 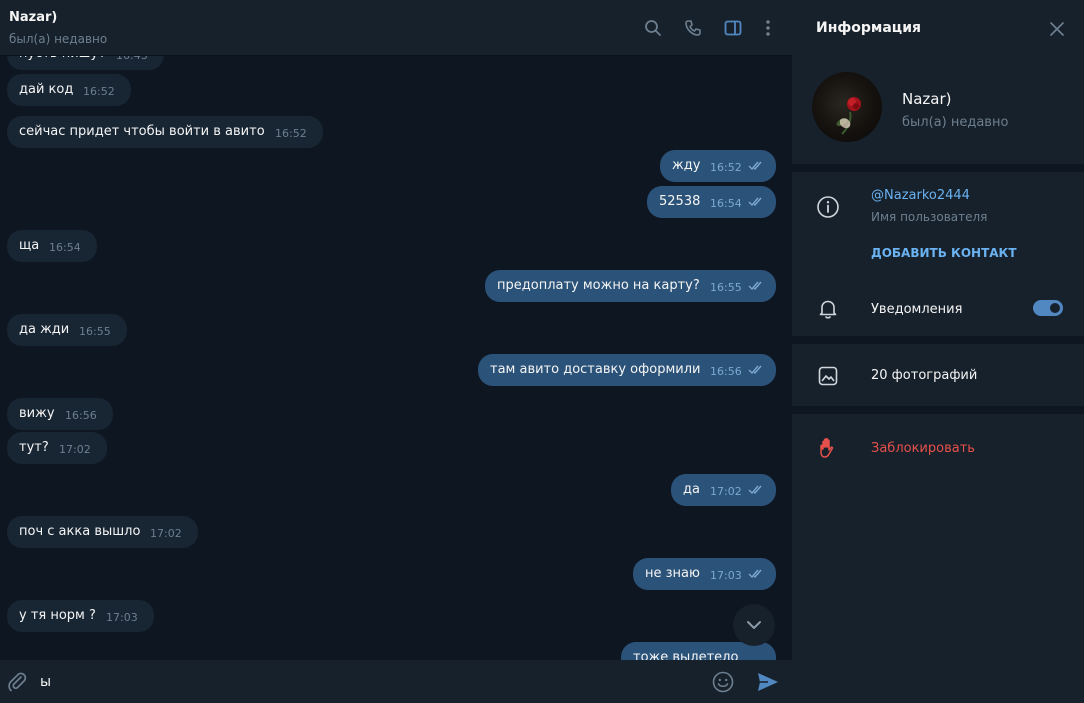 I want to click on sidebar-toggle-icon, so click(x=733, y=28).